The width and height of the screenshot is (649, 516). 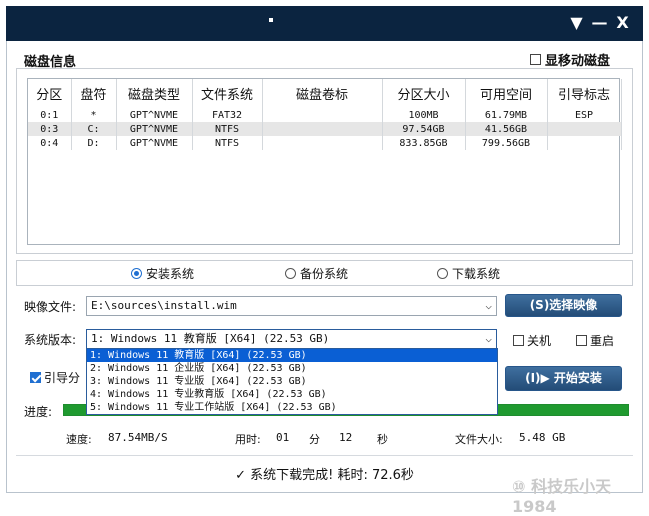 I want to click on file-size-value: 5.48 GB, so click(x=542, y=437).